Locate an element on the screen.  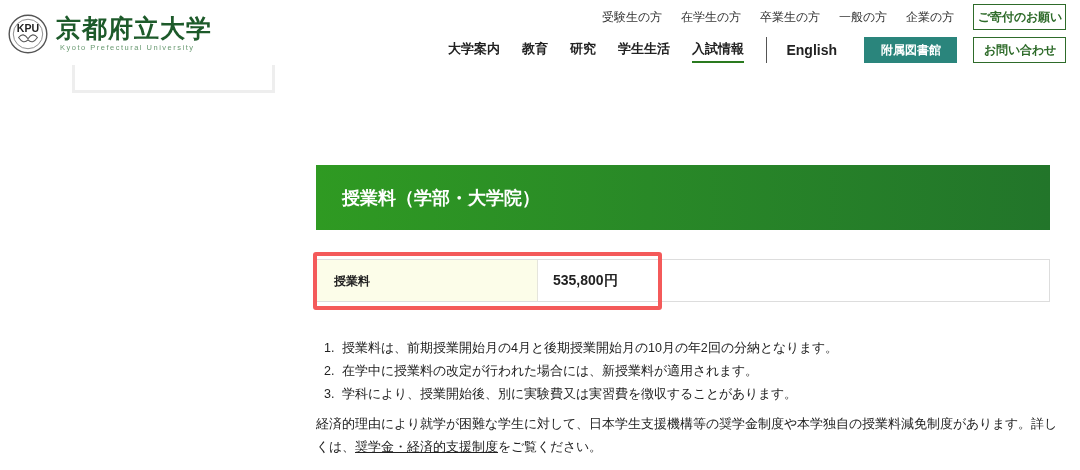
nav-tab: 学生生活 is located at coordinates (644, 50).